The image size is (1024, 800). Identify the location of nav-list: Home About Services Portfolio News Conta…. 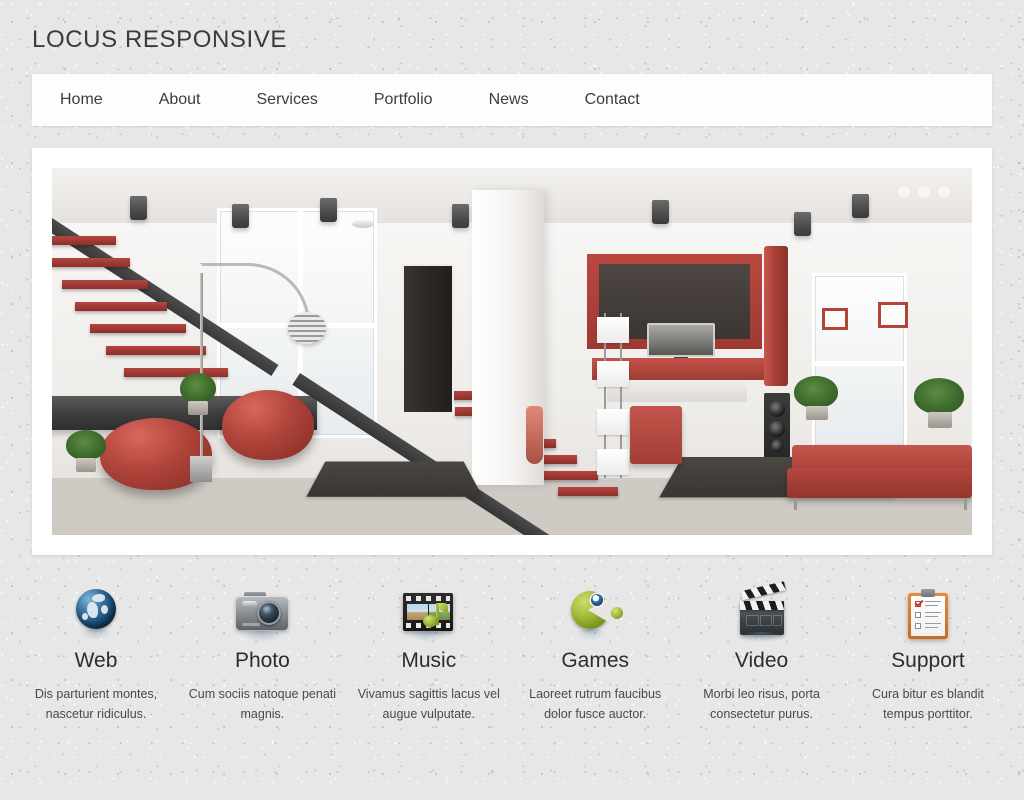
(350, 100).